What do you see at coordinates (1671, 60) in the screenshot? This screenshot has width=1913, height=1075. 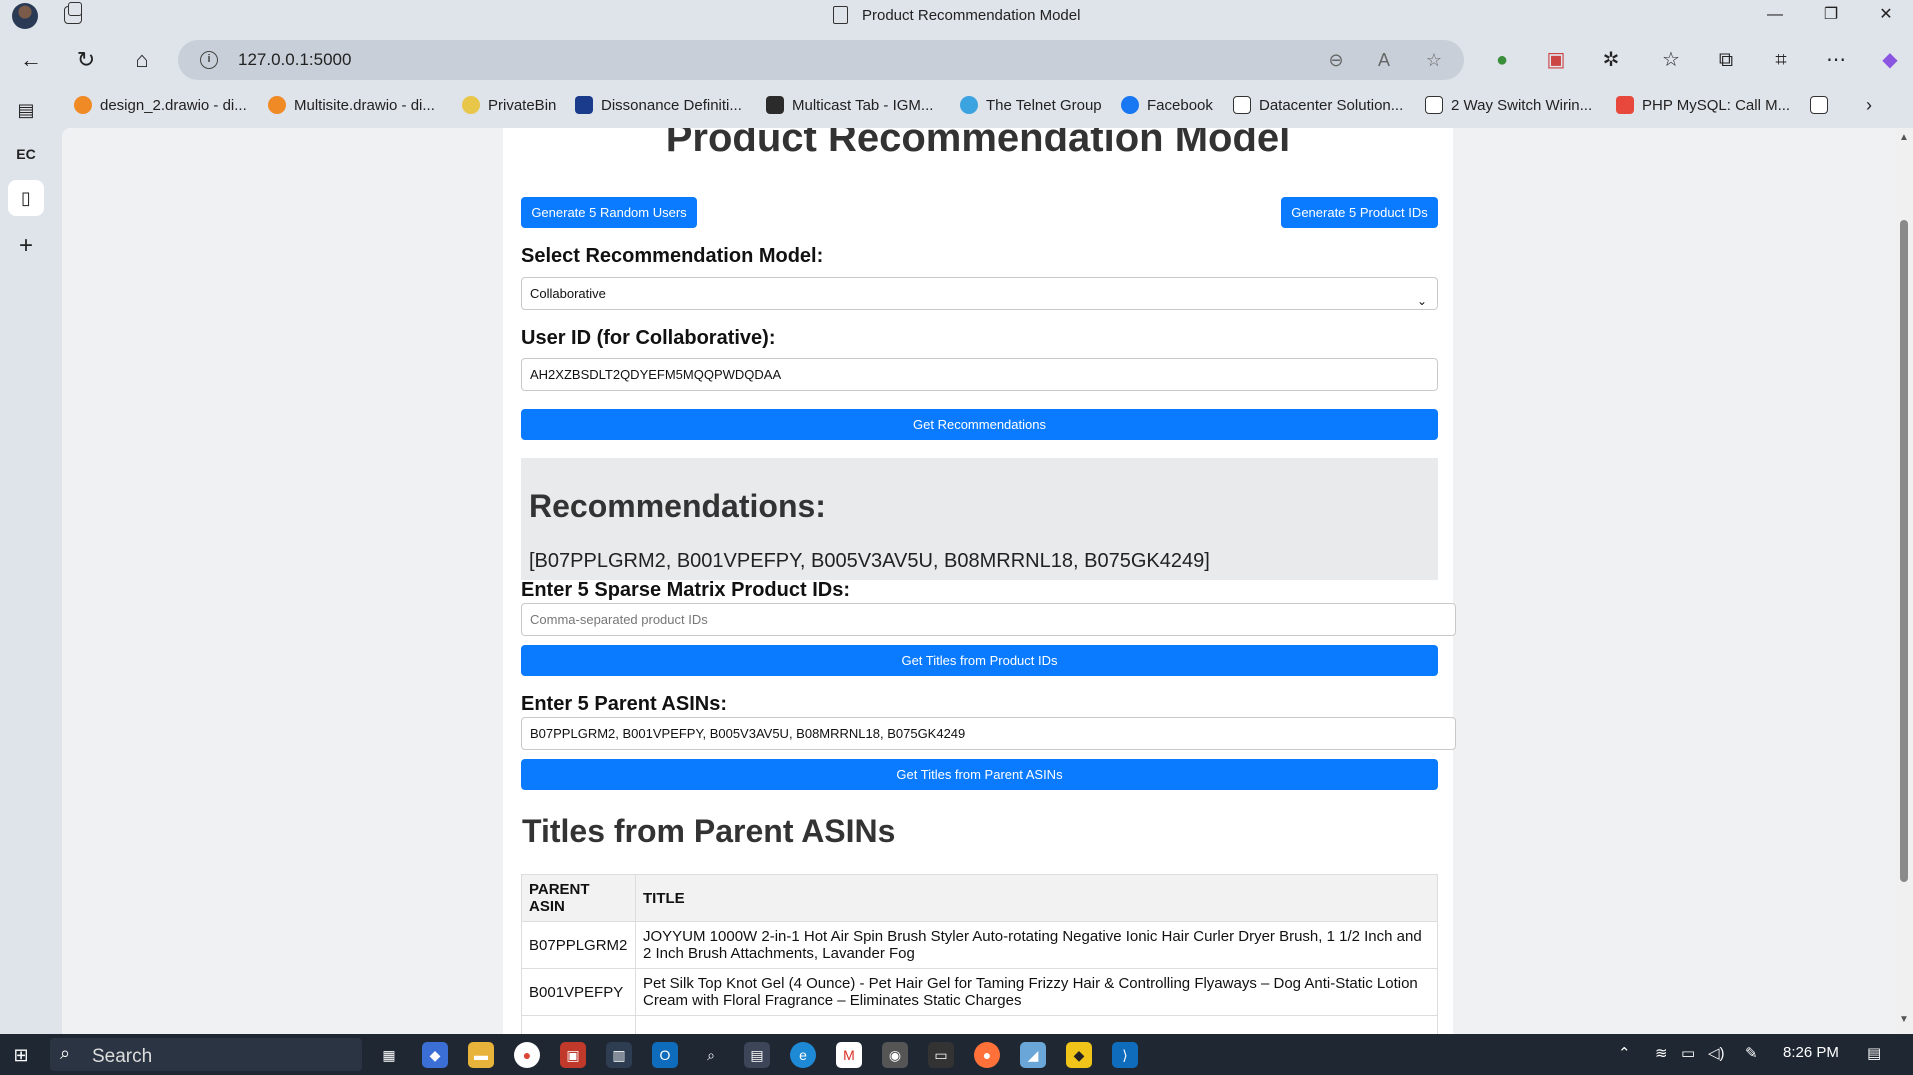 I see `favorites-icon: ☆` at bounding box center [1671, 60].